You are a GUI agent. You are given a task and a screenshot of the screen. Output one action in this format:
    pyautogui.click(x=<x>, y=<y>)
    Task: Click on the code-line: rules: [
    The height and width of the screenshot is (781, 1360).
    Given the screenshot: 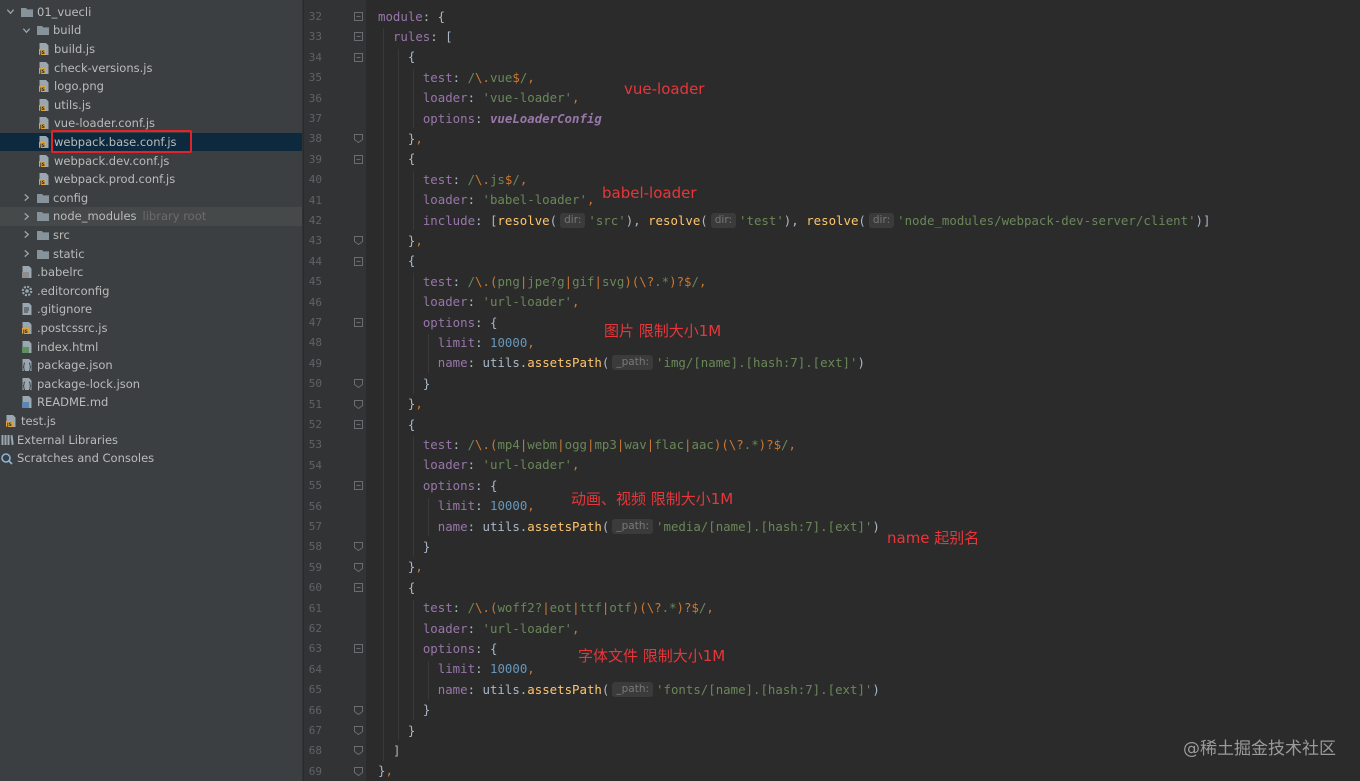 What is the action you would take?
    pyautogui.click(x=423, y=36)
    